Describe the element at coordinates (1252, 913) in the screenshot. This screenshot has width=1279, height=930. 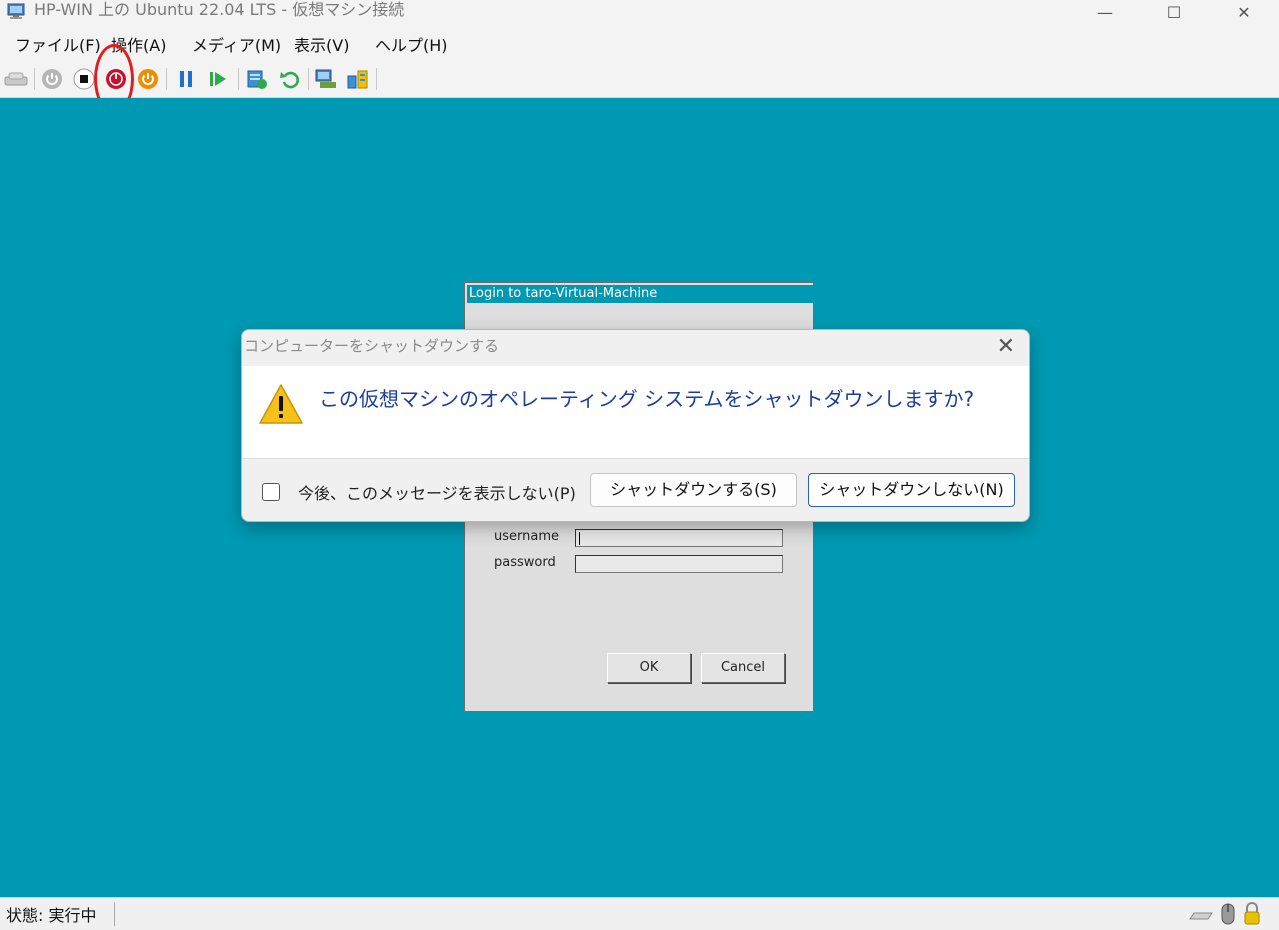
I see `lock-icon` at that location.